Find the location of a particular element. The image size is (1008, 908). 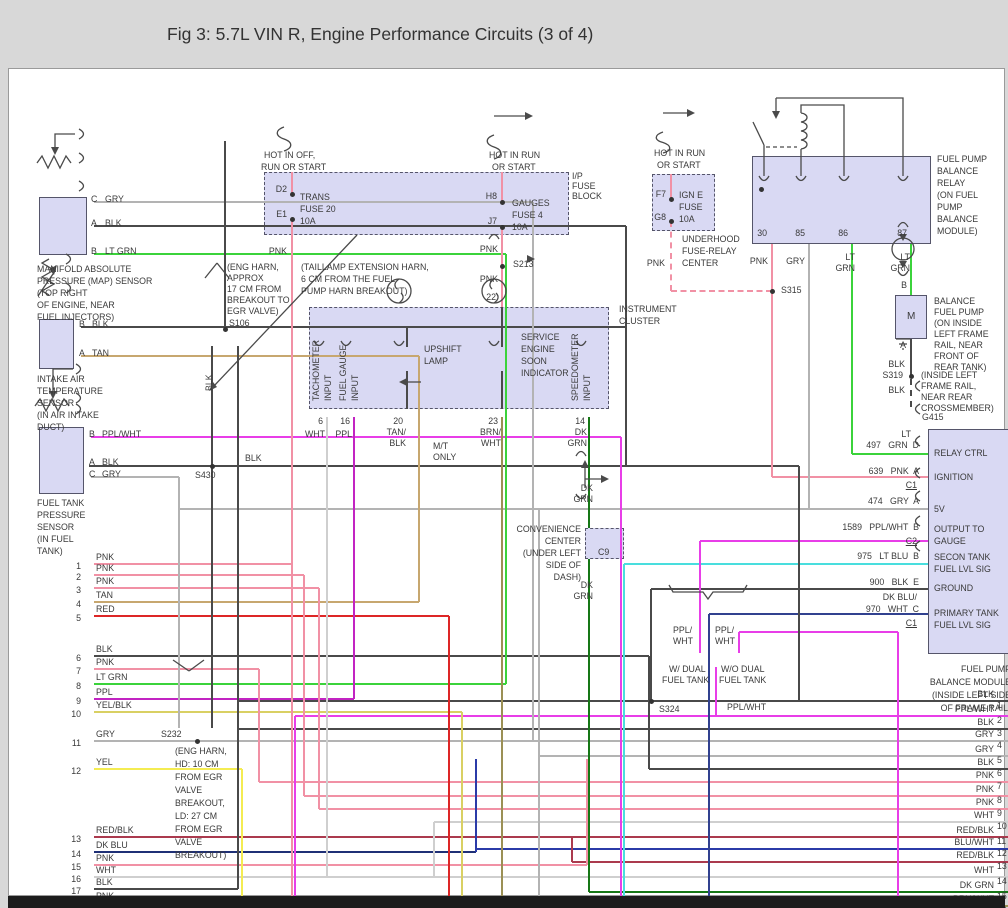

text-label: FUSE 4 is located at coordinates (527, 215).